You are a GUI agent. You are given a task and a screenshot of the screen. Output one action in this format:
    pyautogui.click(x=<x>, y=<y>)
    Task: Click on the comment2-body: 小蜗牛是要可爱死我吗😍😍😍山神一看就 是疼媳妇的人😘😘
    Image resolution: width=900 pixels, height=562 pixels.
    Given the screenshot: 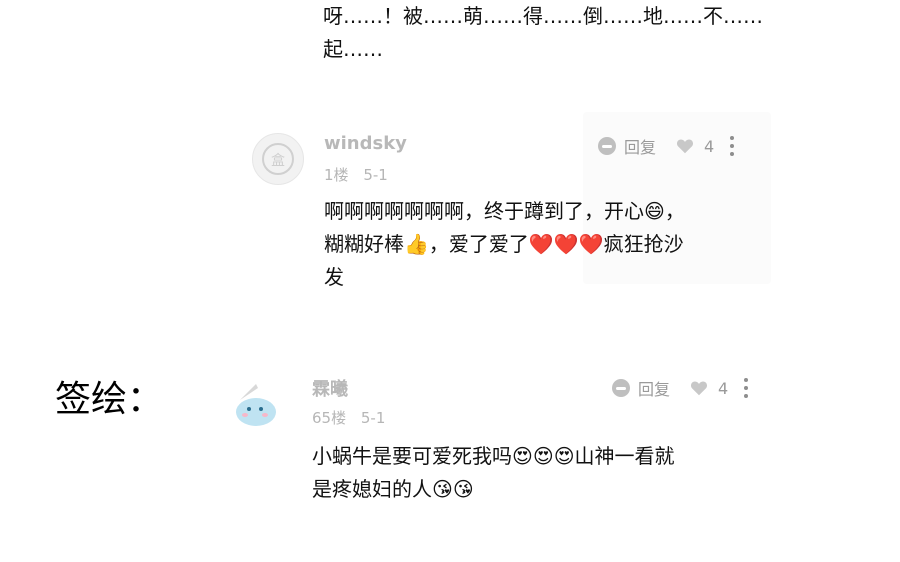 What is the action you would take?
    pyautogui.click(x=562, y=473)
    